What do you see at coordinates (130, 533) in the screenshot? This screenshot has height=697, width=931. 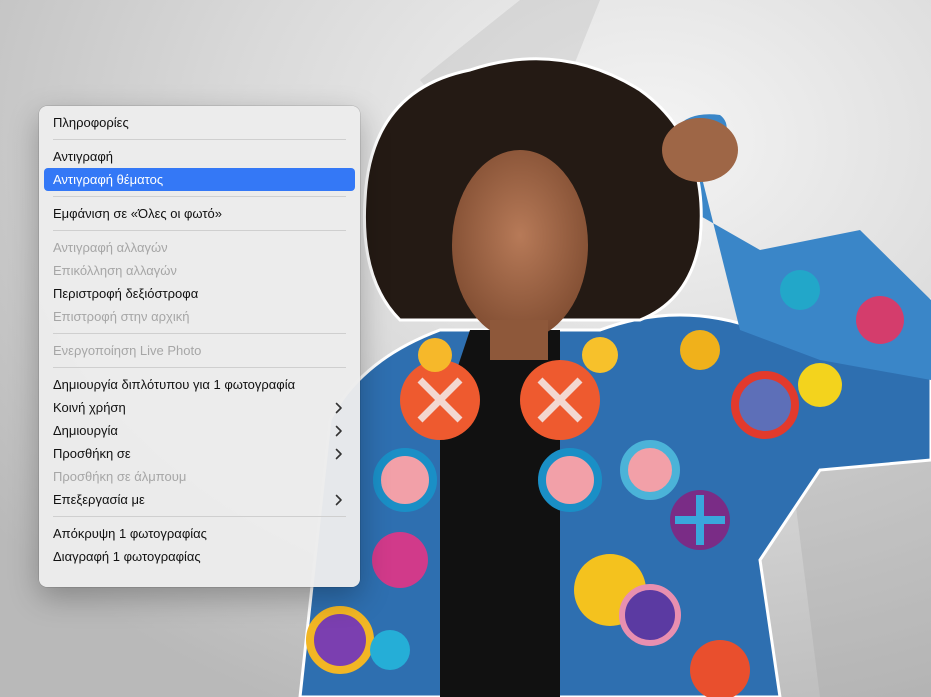 I see `menu-item-label: Απόκρυψη 1 φωτογραφίας` at bounding box center [130, 533].